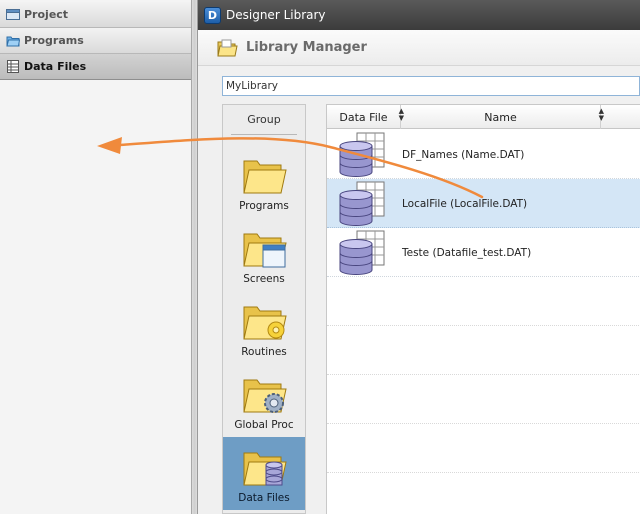 The image size is (640, 514). Describe the element at coordinates (276, 15) in the screenshot. I see `window-title: Designer Library` at that location.